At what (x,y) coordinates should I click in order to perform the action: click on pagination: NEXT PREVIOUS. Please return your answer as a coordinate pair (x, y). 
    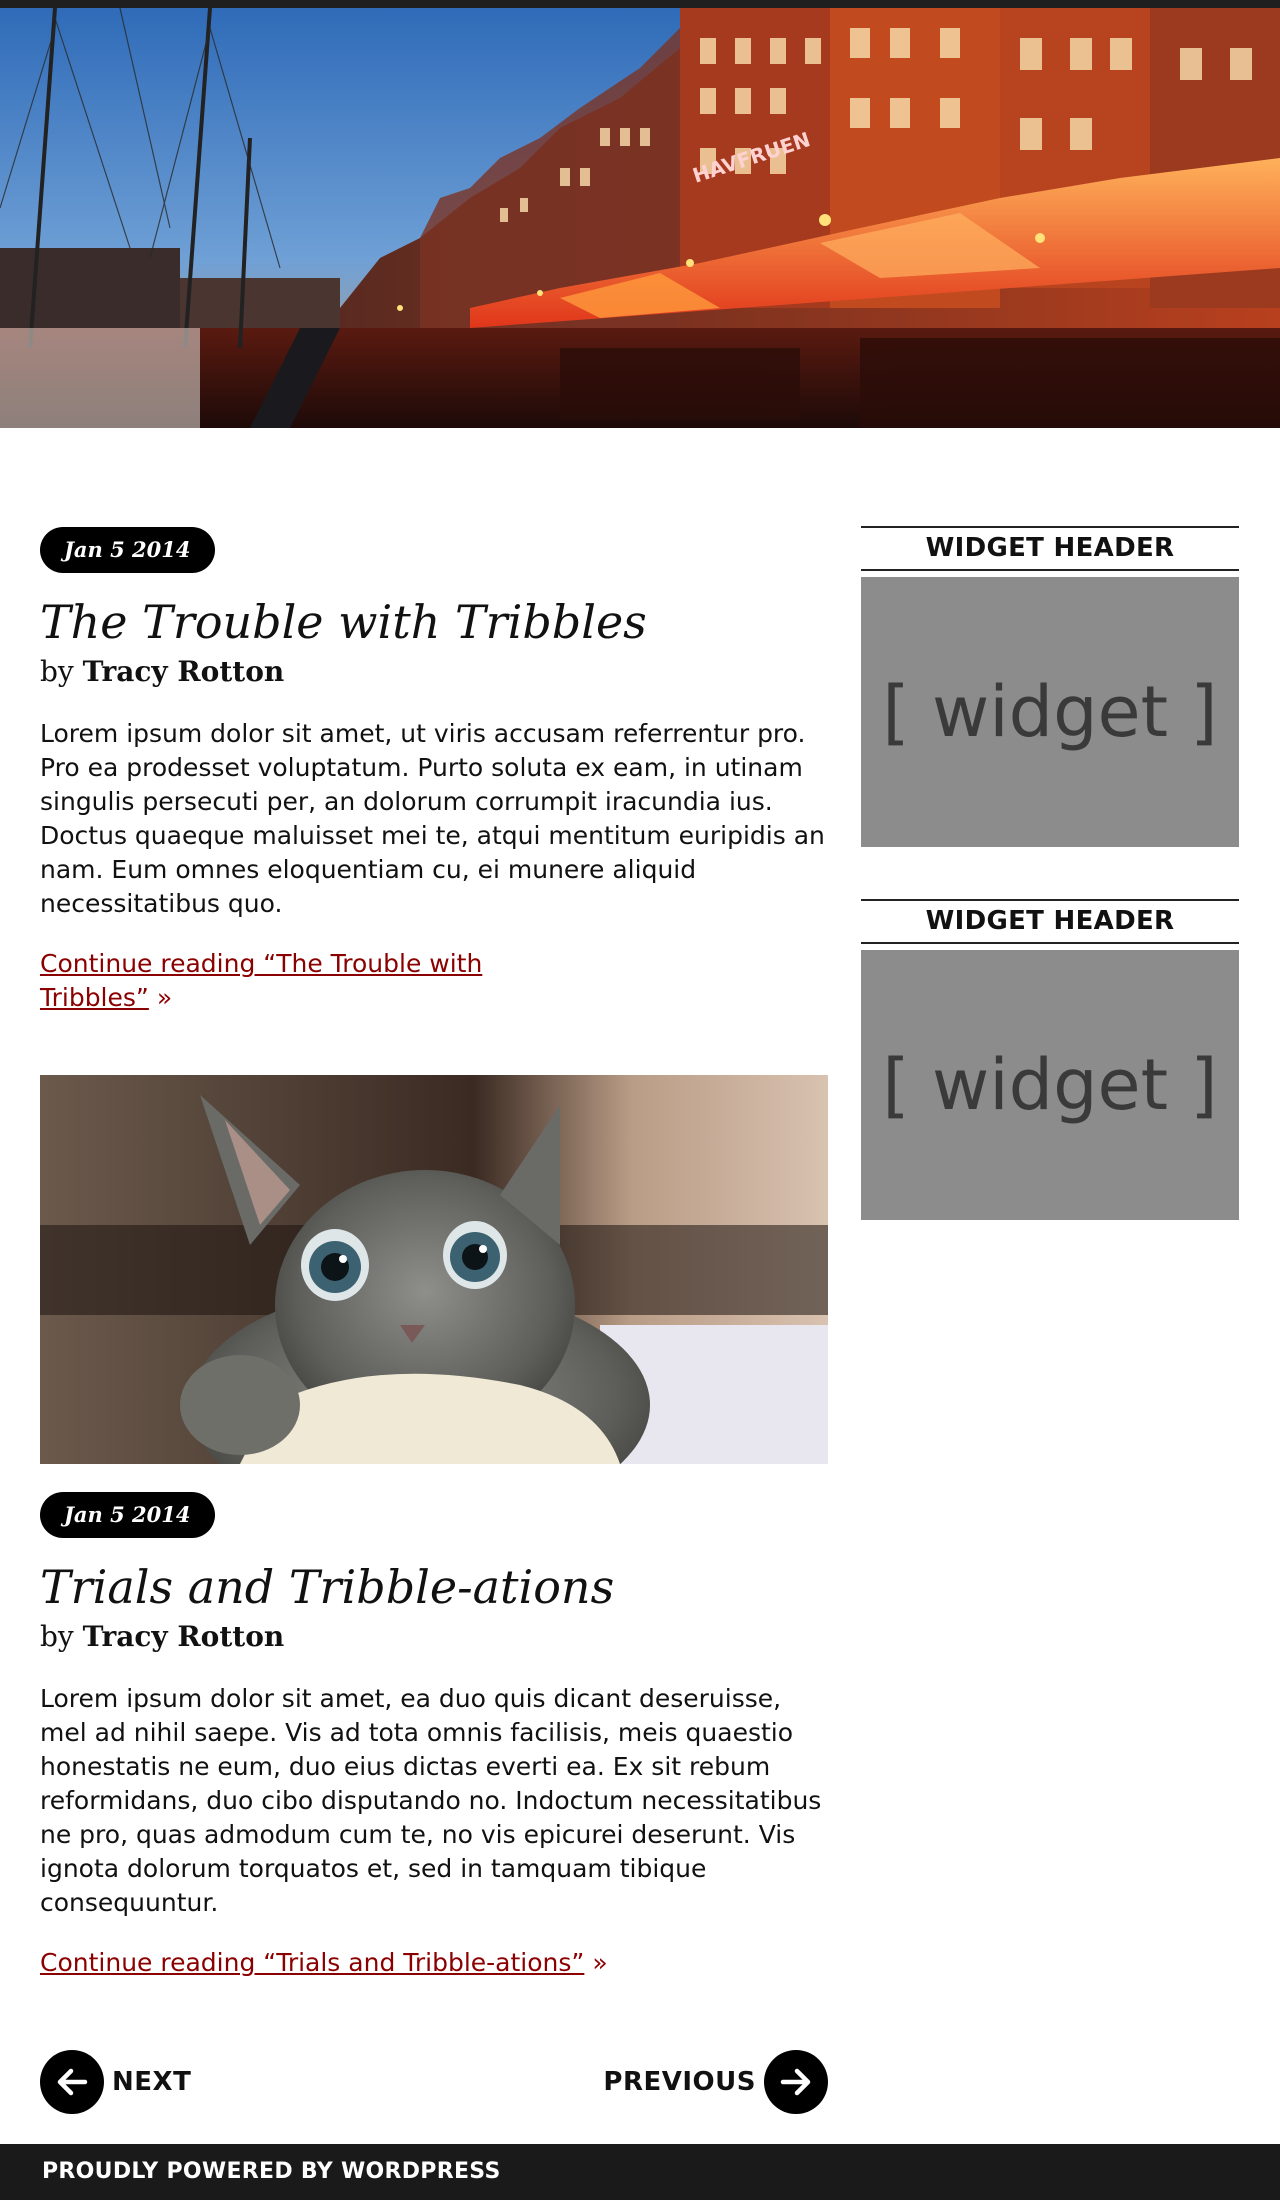
    Looking at the image, I should click on (434, 2083).